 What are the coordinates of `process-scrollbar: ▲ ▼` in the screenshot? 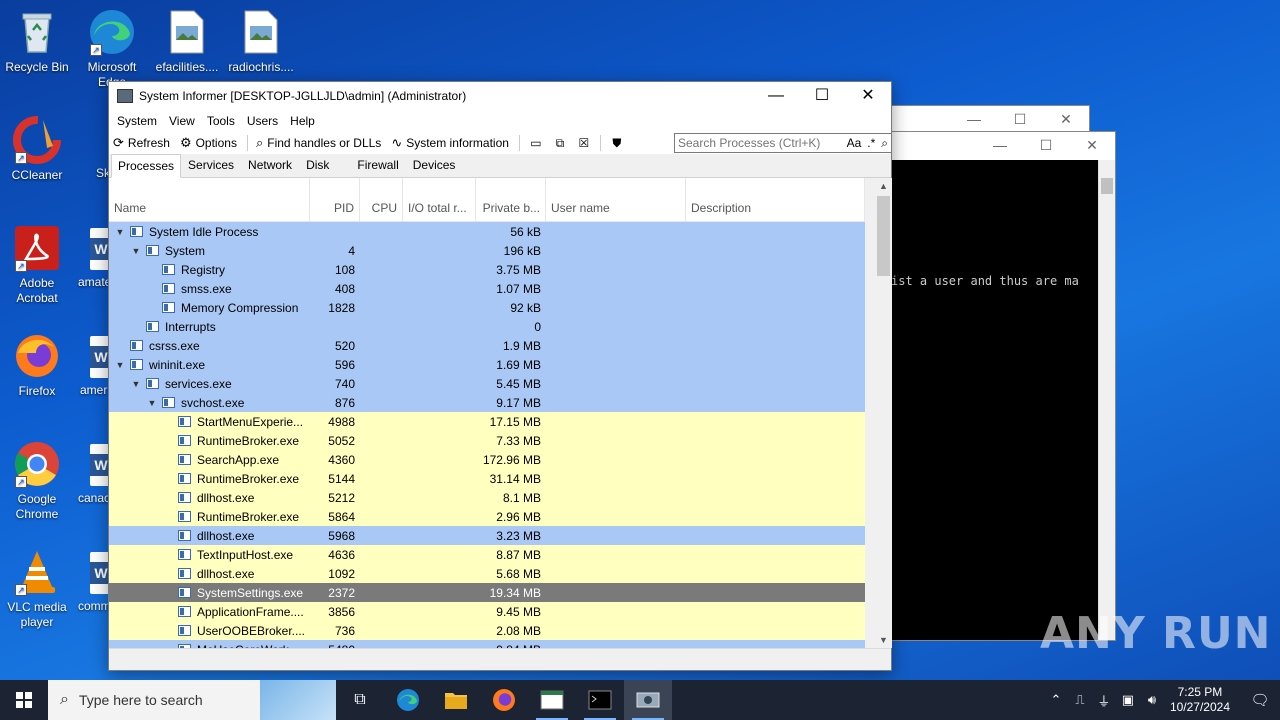 It's located at (883, 413).